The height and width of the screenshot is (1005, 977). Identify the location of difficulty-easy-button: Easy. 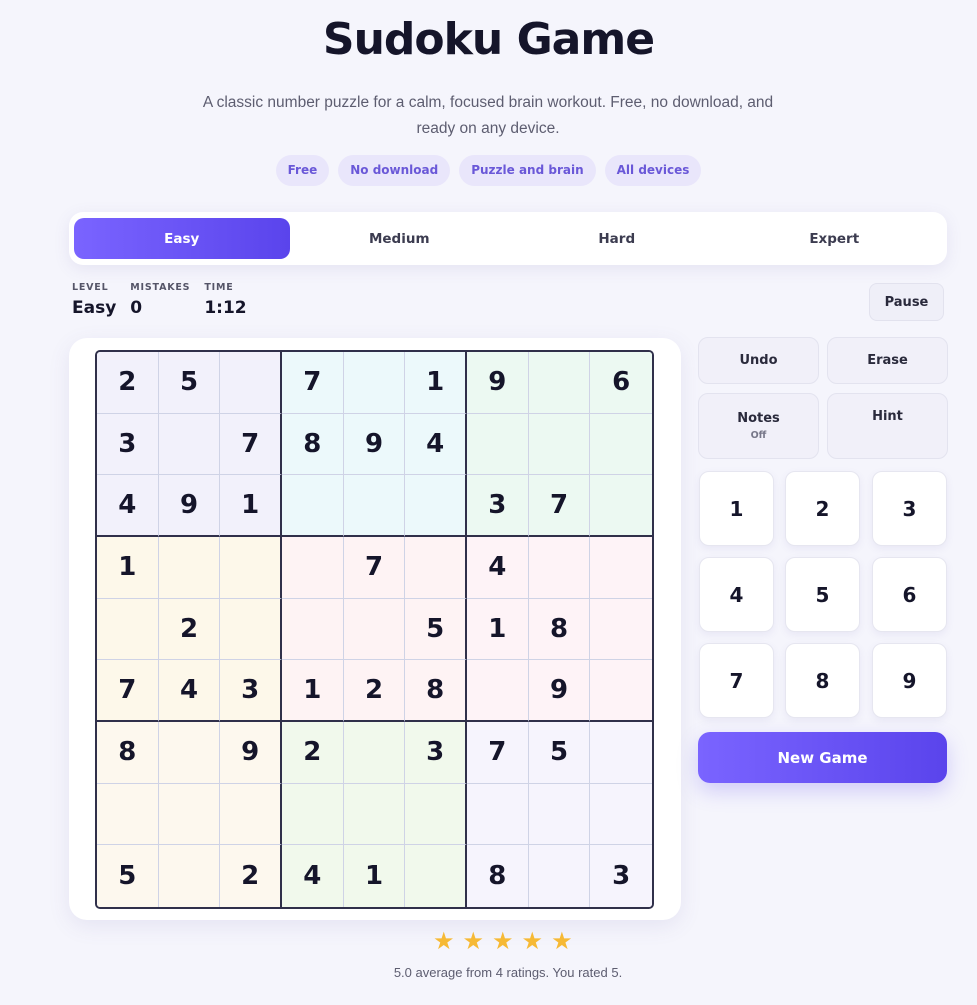
(182, 238).